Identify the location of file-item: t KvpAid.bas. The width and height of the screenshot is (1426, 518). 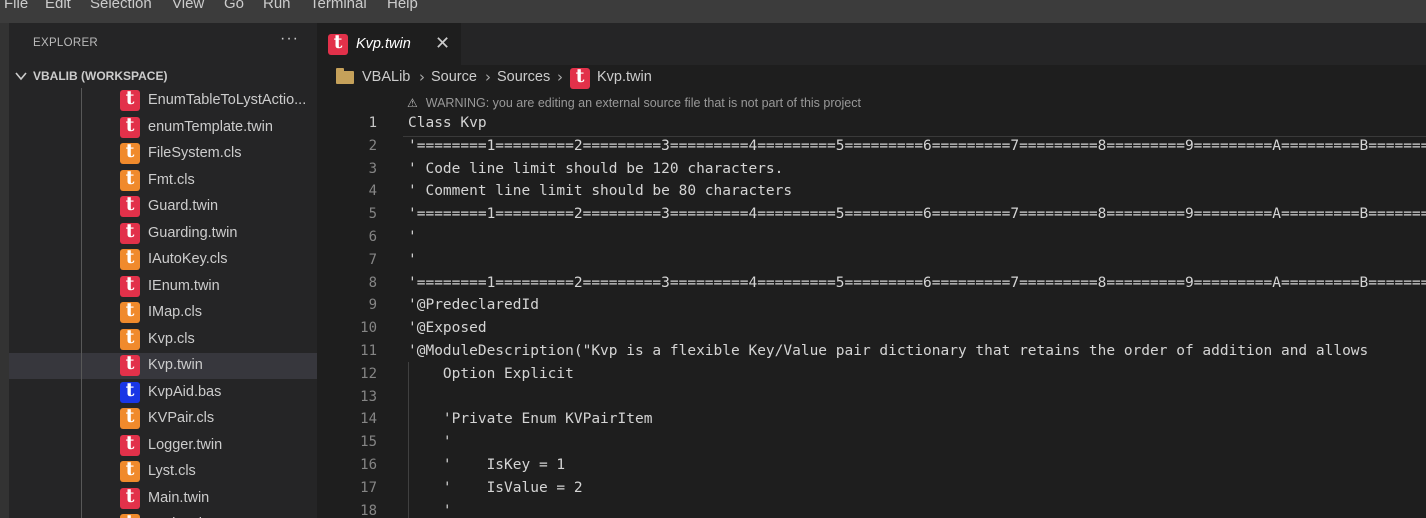
(163, 392).